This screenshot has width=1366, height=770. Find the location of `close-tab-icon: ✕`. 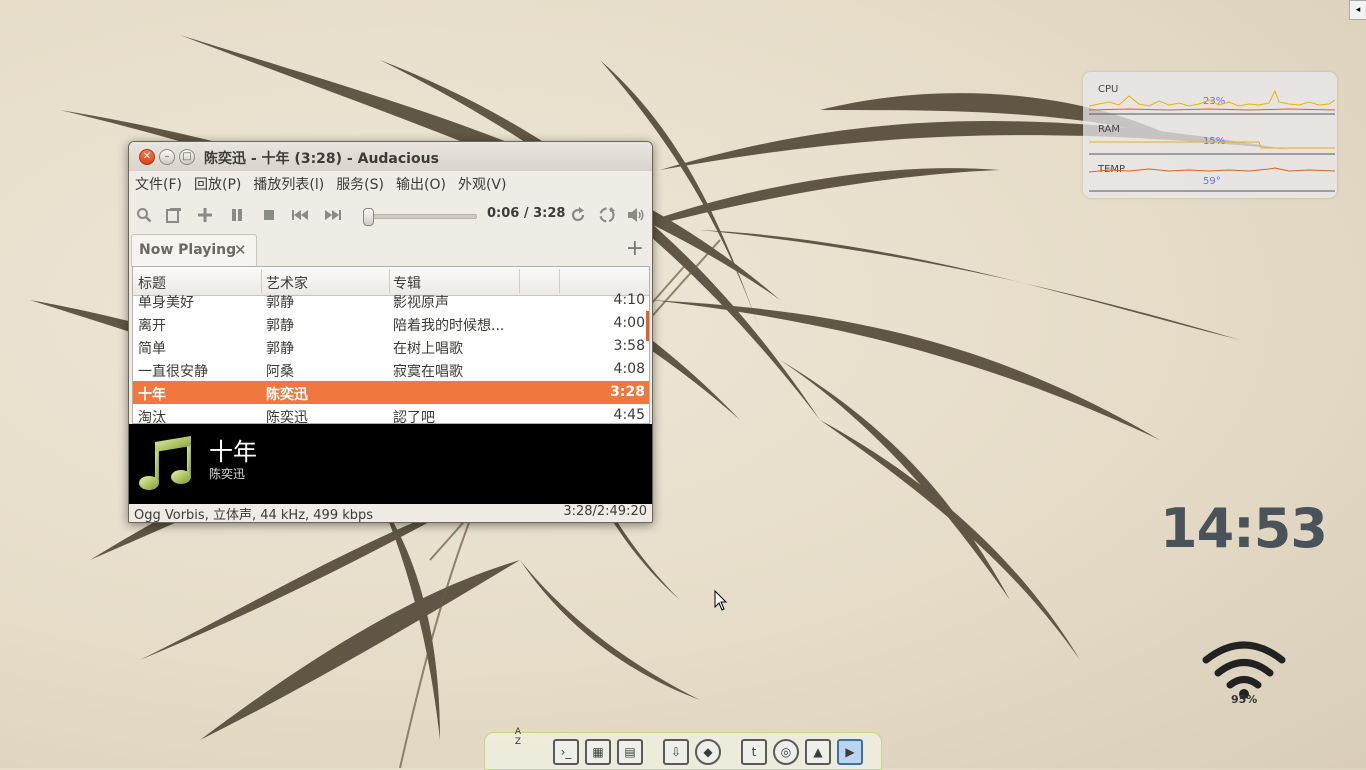

close-tab-icon: ✕ is located at coordinates (240, 250).